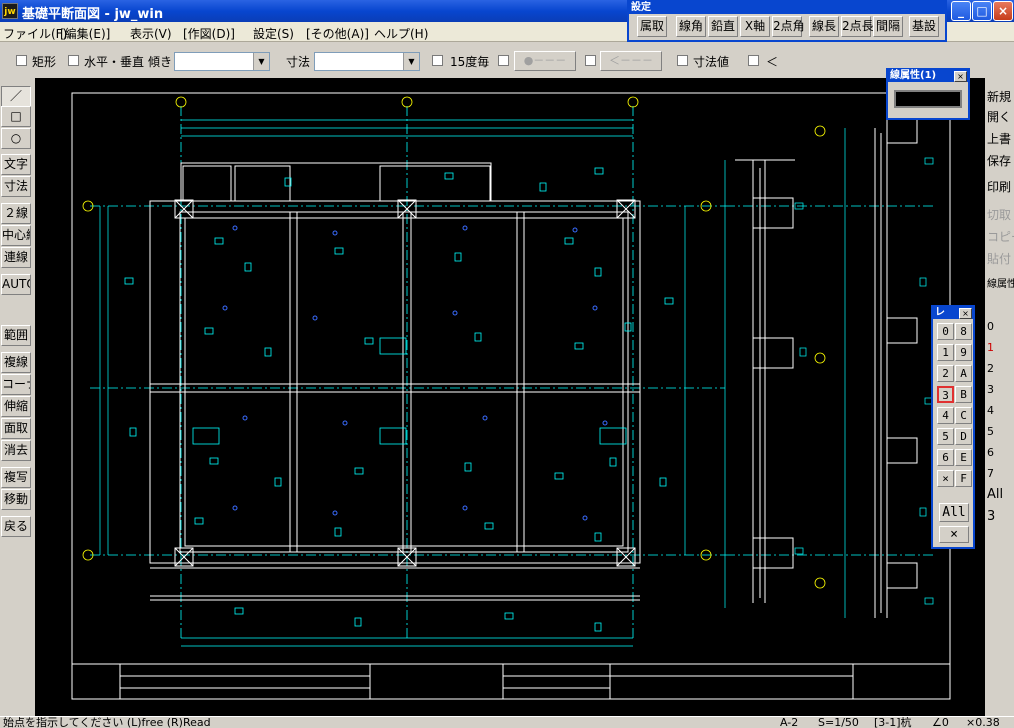 The image size is (1014, 728). Describe the element at coordinates (954, 534) in the screenshot. I see `layer-invert-button: ×` at that location.